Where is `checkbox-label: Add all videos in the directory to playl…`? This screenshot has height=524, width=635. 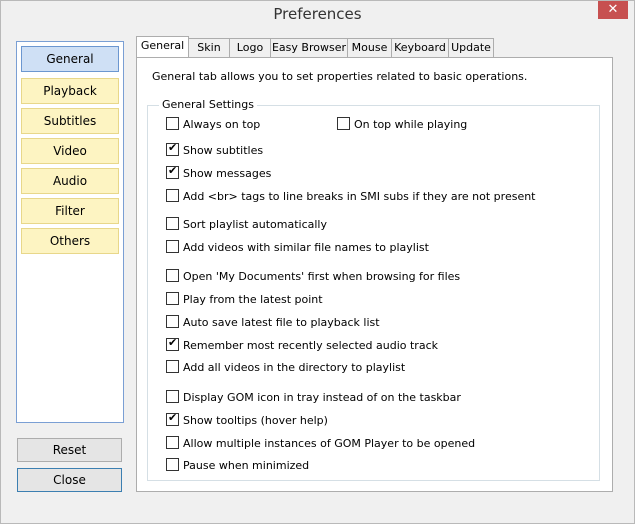
checkbox-label: Add all videos in the directory to playl… is located at coordinates (294, 367).